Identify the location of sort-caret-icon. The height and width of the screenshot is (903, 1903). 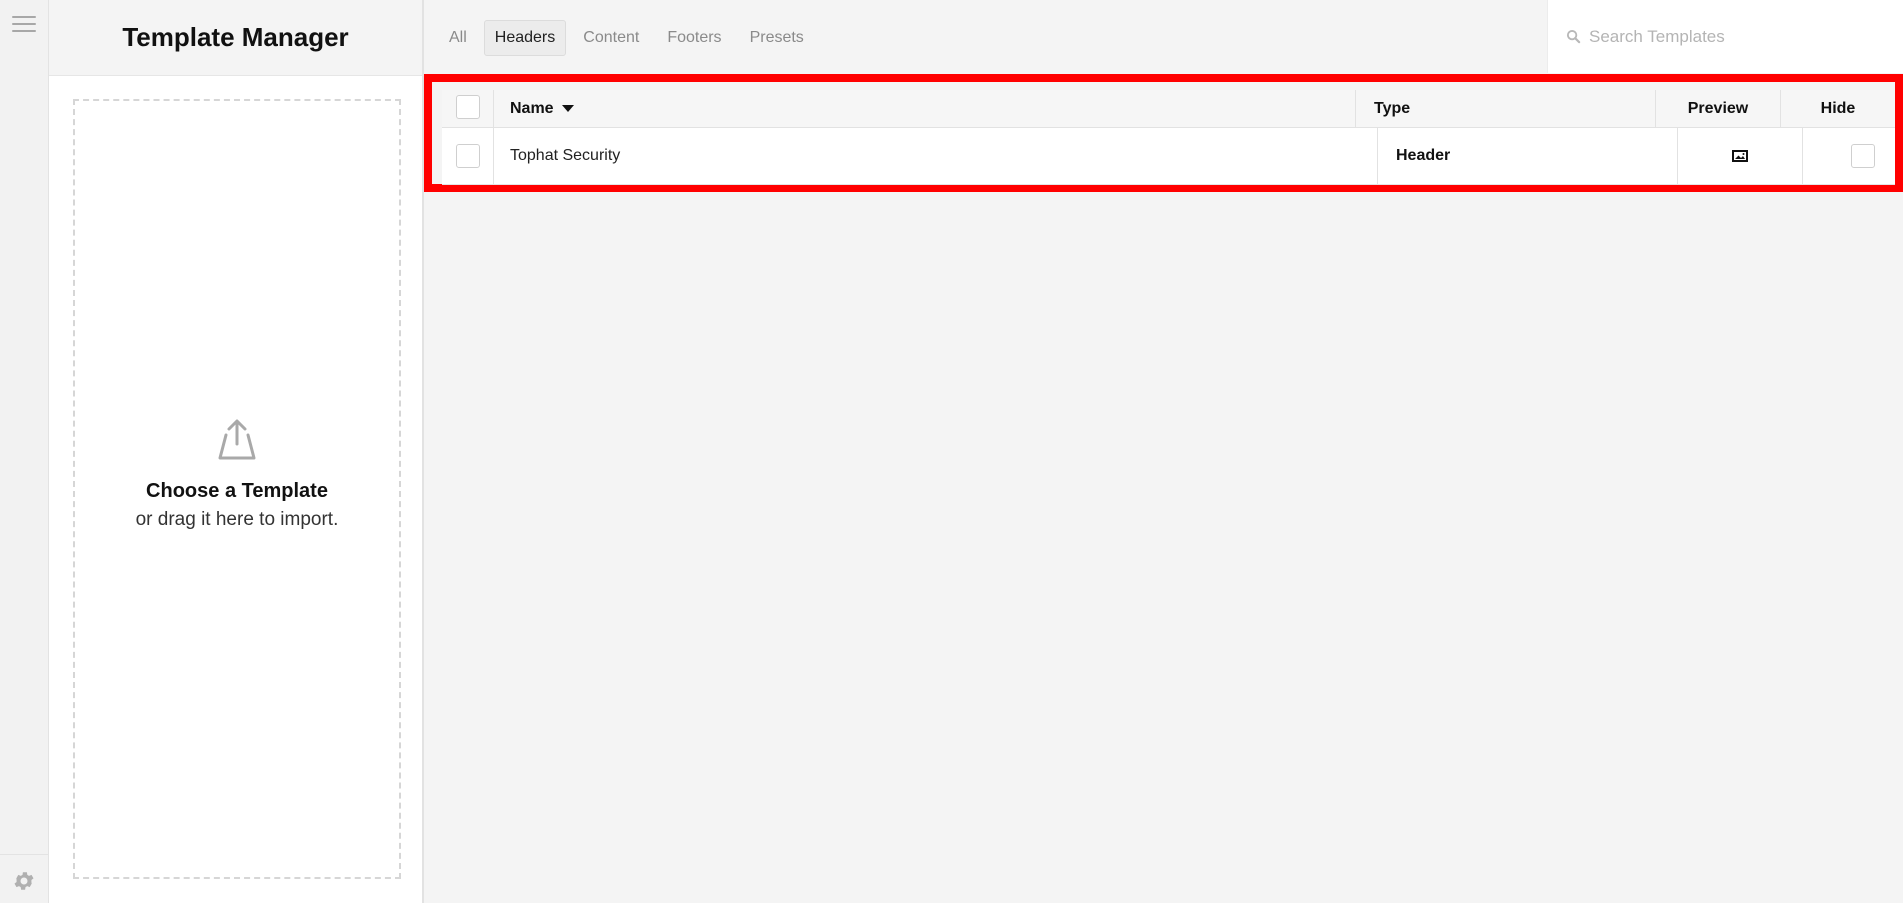
(567, 108).